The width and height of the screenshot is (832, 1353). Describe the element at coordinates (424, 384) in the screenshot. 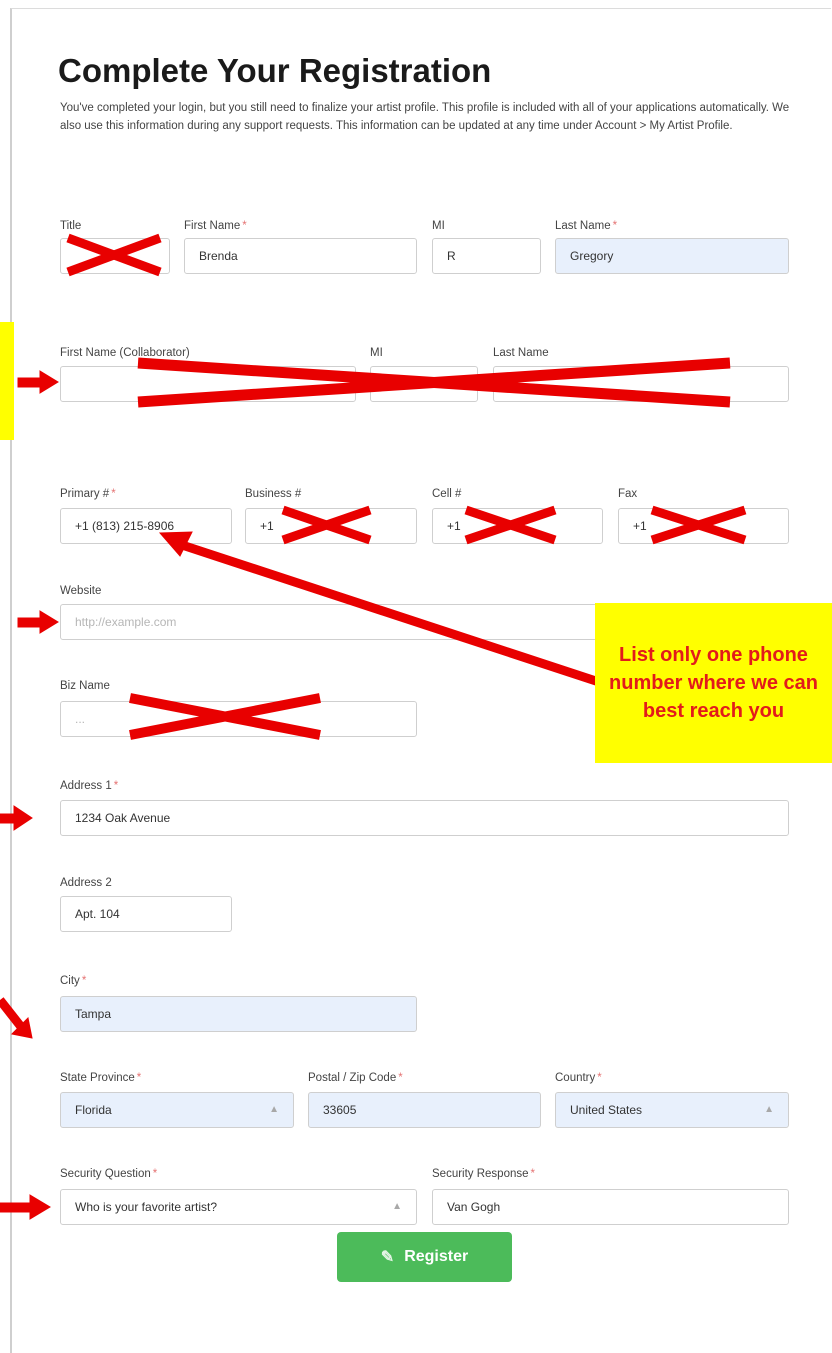

I see `collaborator-mi-field` at that location.